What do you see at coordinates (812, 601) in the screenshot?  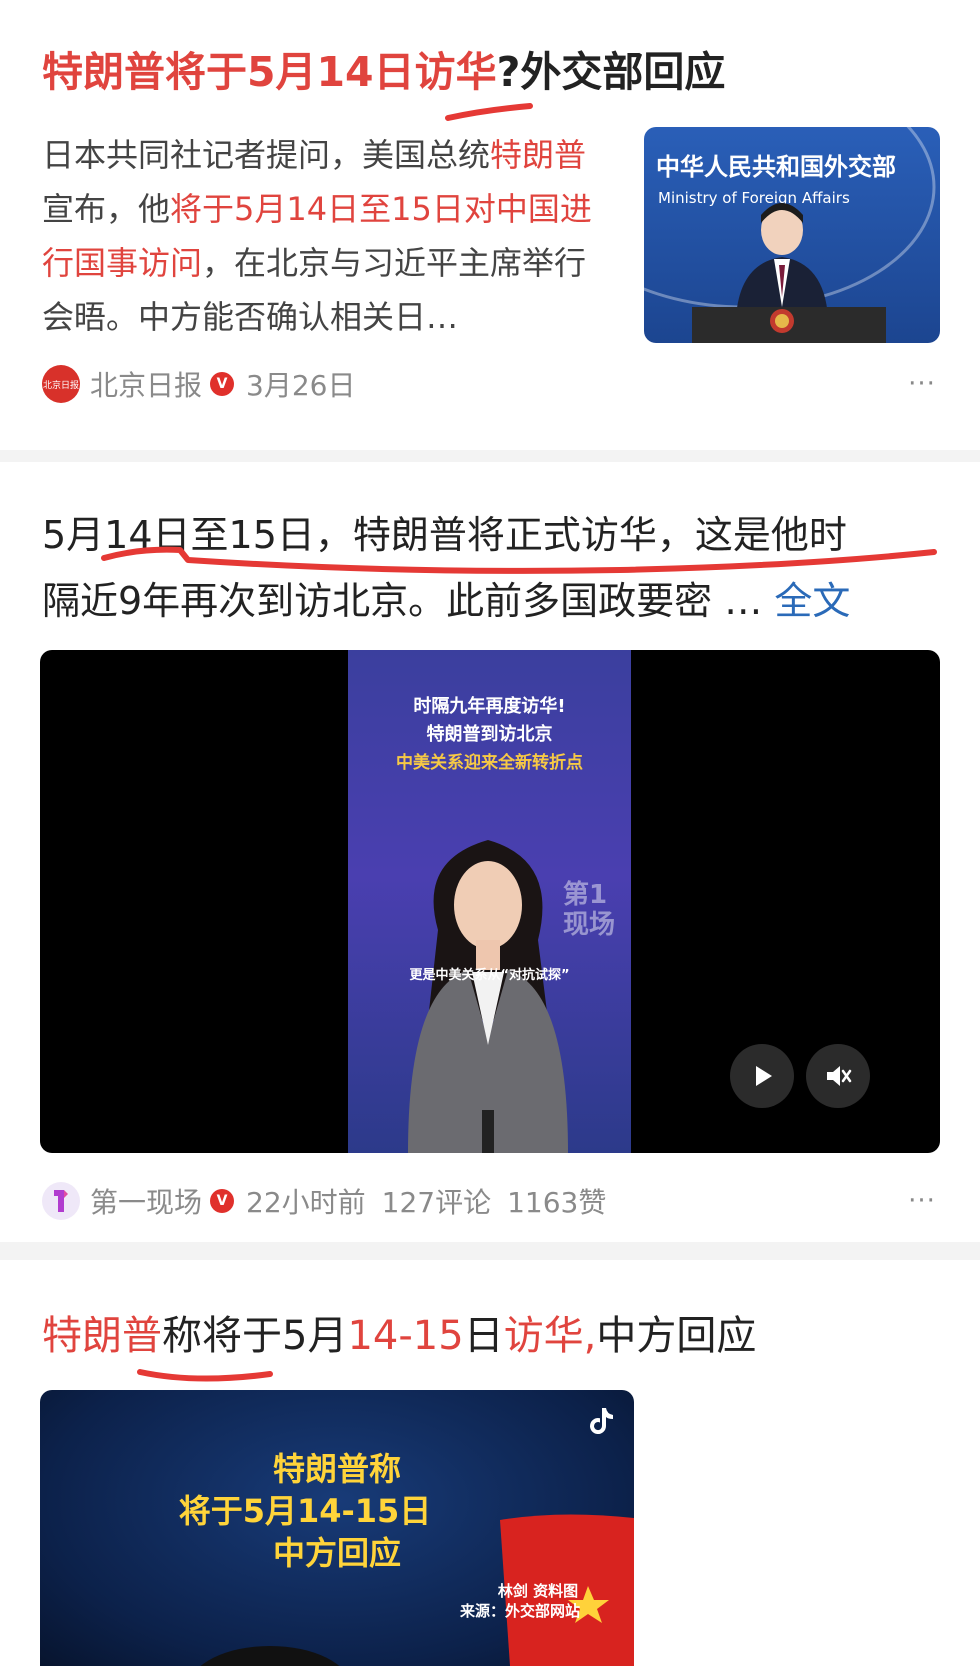 I see `full-text-link: 全文` at bounding box center [812, 601].